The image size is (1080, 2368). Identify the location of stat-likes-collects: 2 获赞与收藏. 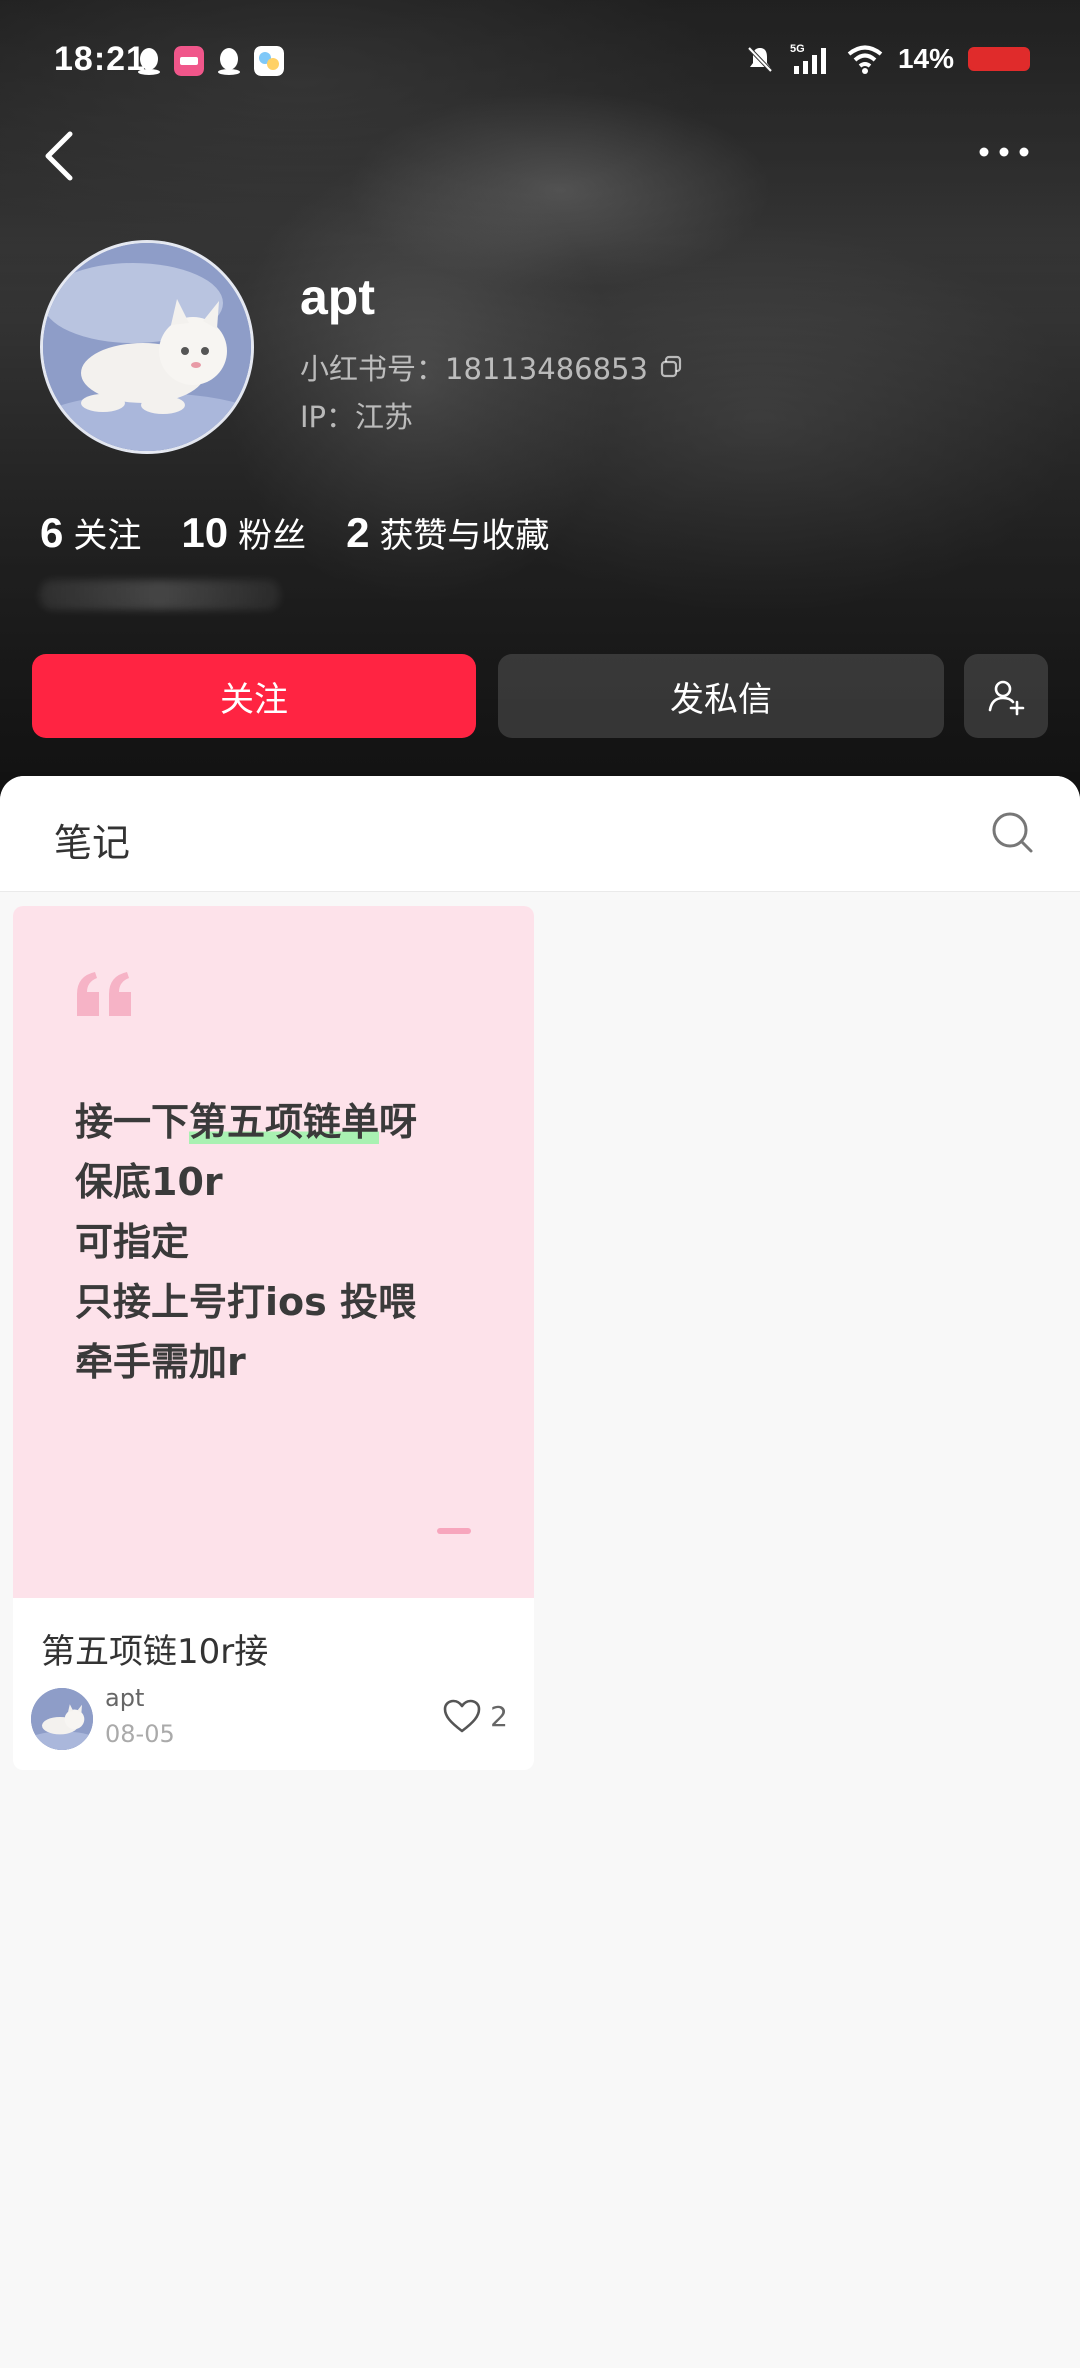
(447, 532).